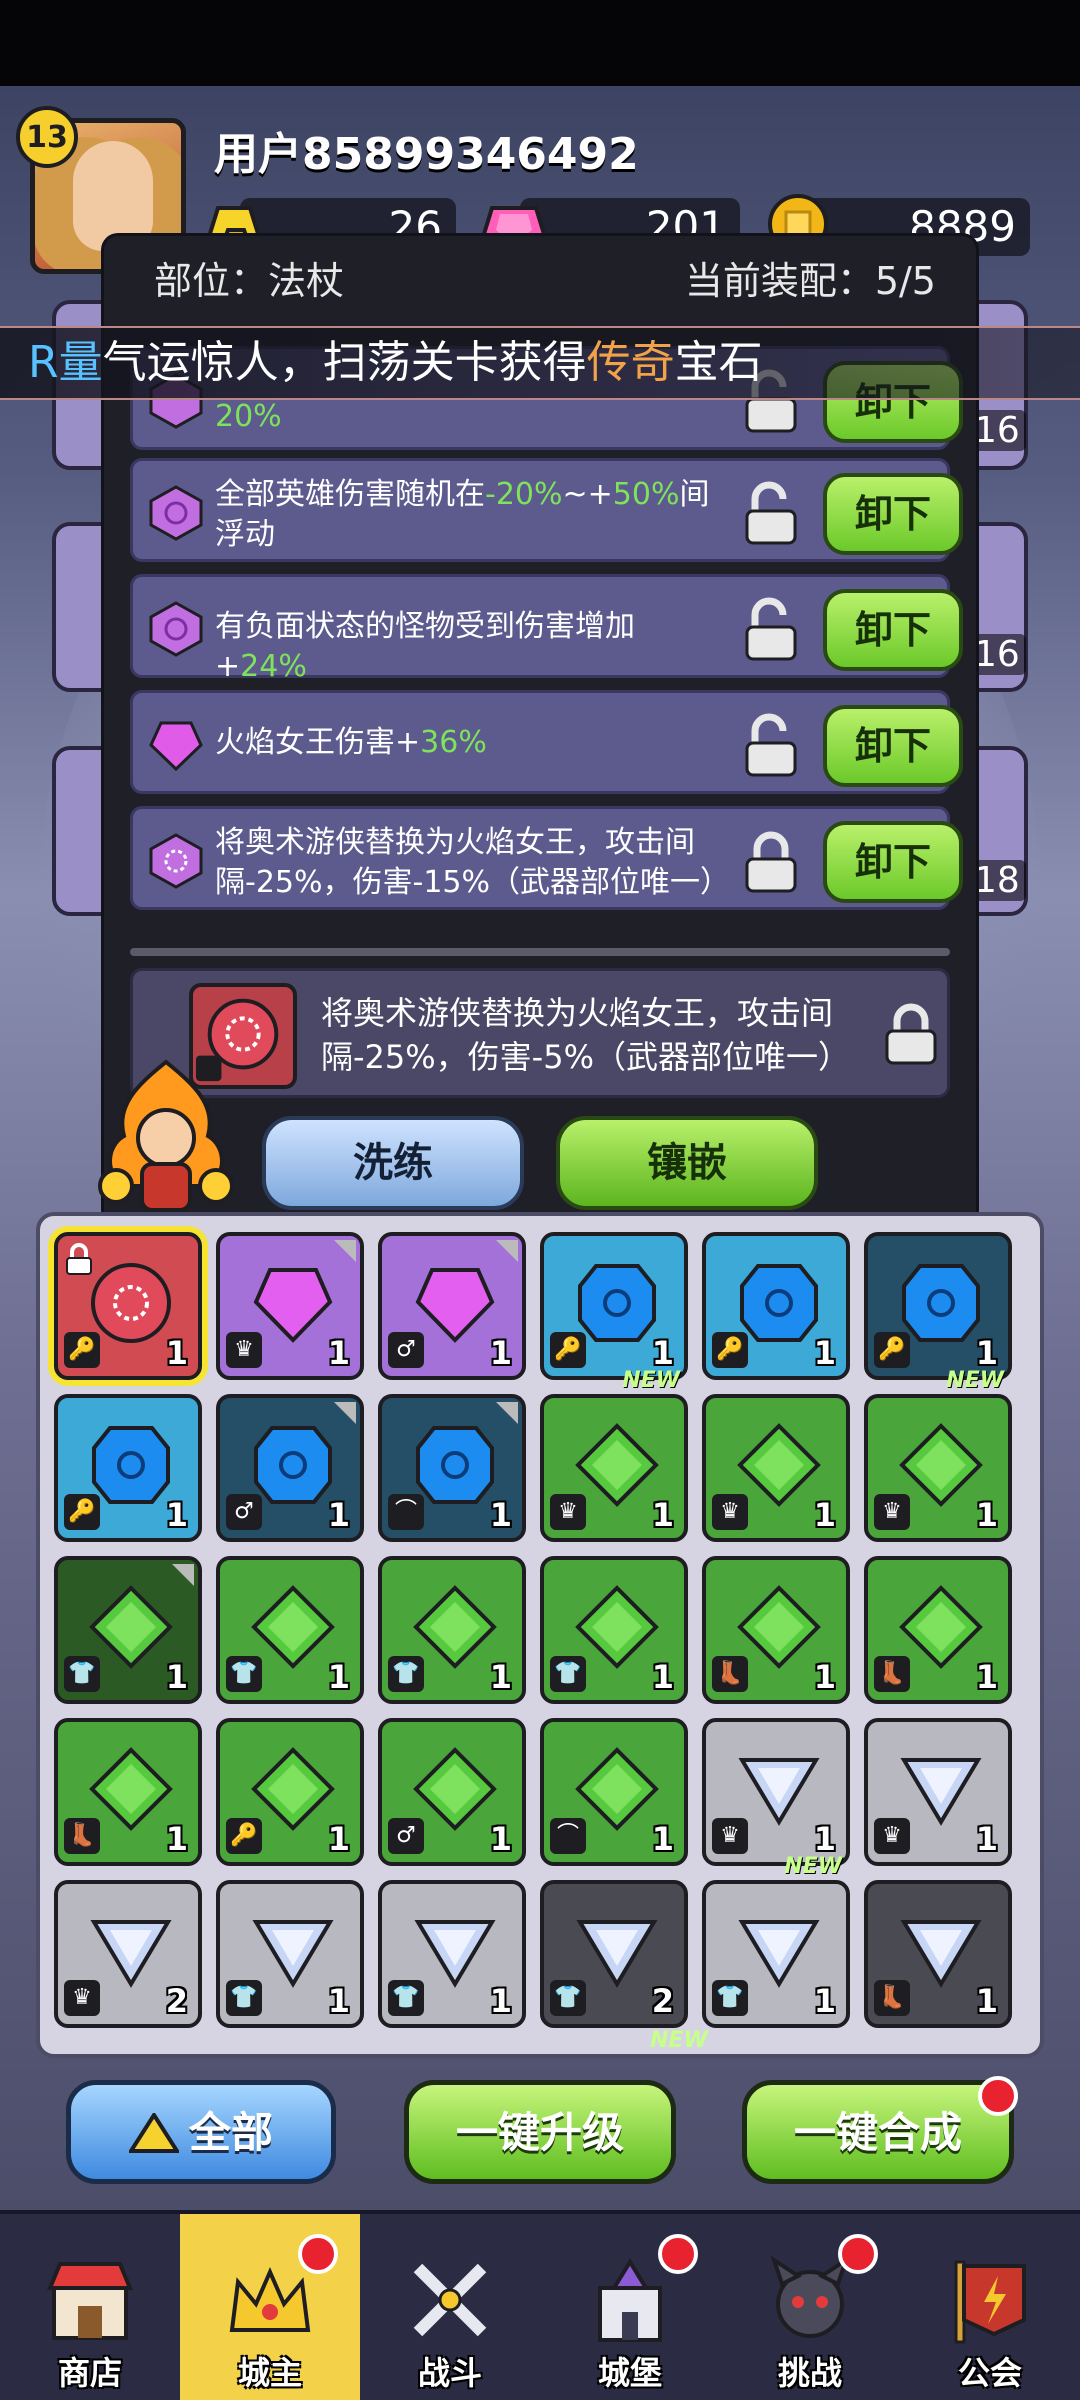 The width and height of the screenshot is (1080, 2400). I want to click on castle-icon, so click(630, 2300).